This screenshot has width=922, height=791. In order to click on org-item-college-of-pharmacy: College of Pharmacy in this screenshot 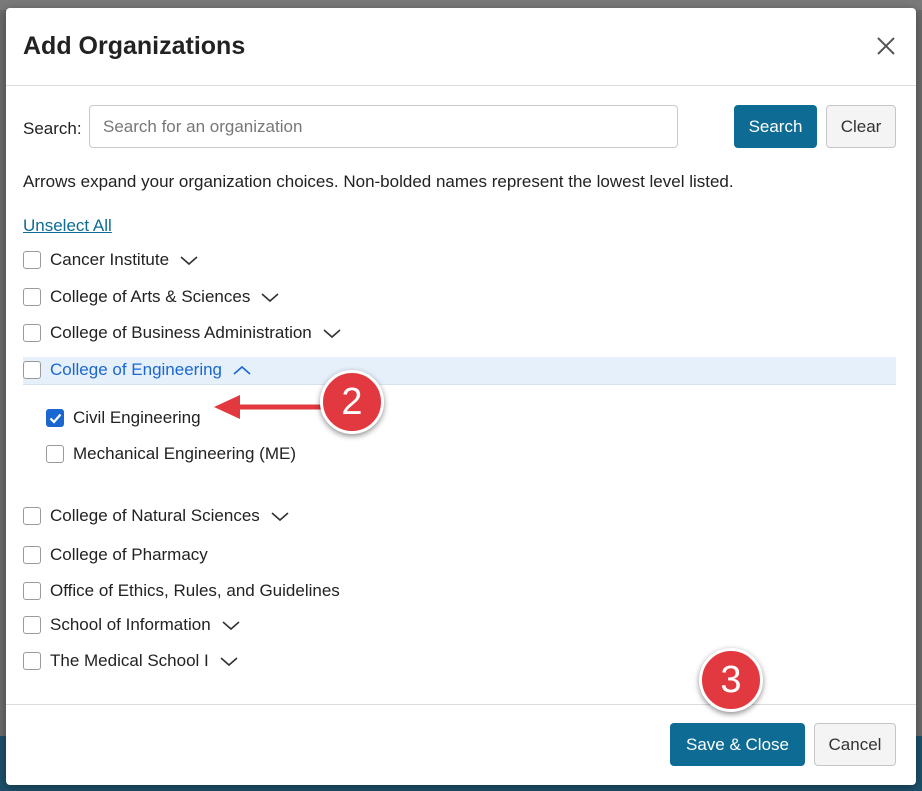, I will do `click(115, 554)`.